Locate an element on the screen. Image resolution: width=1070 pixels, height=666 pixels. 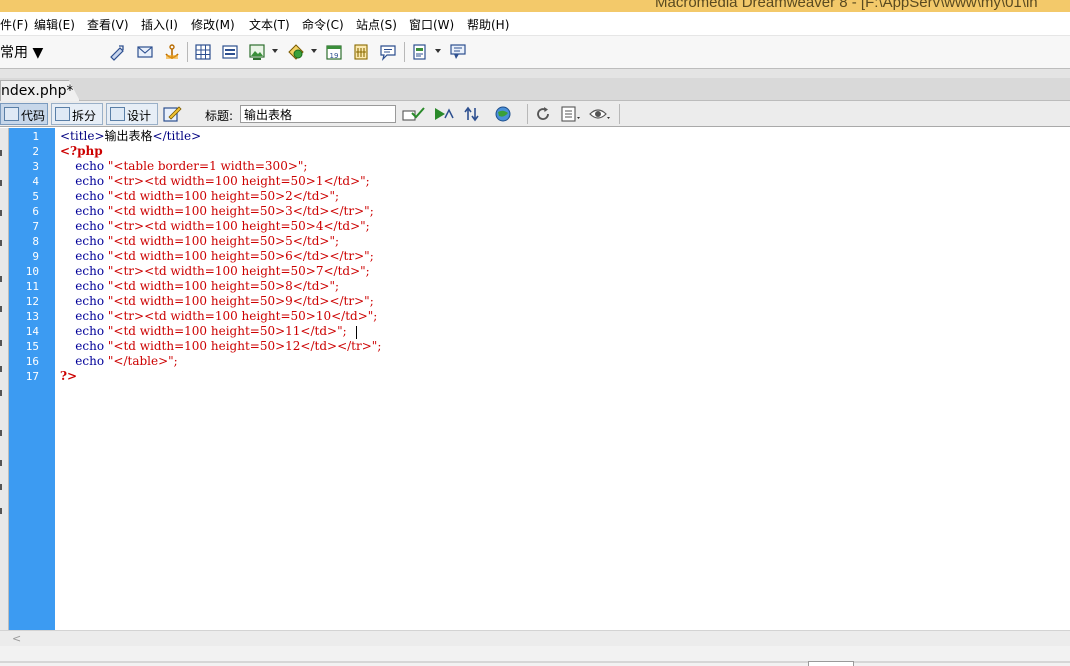
design-view-button: 设计 is located at coordinates (132, 114).